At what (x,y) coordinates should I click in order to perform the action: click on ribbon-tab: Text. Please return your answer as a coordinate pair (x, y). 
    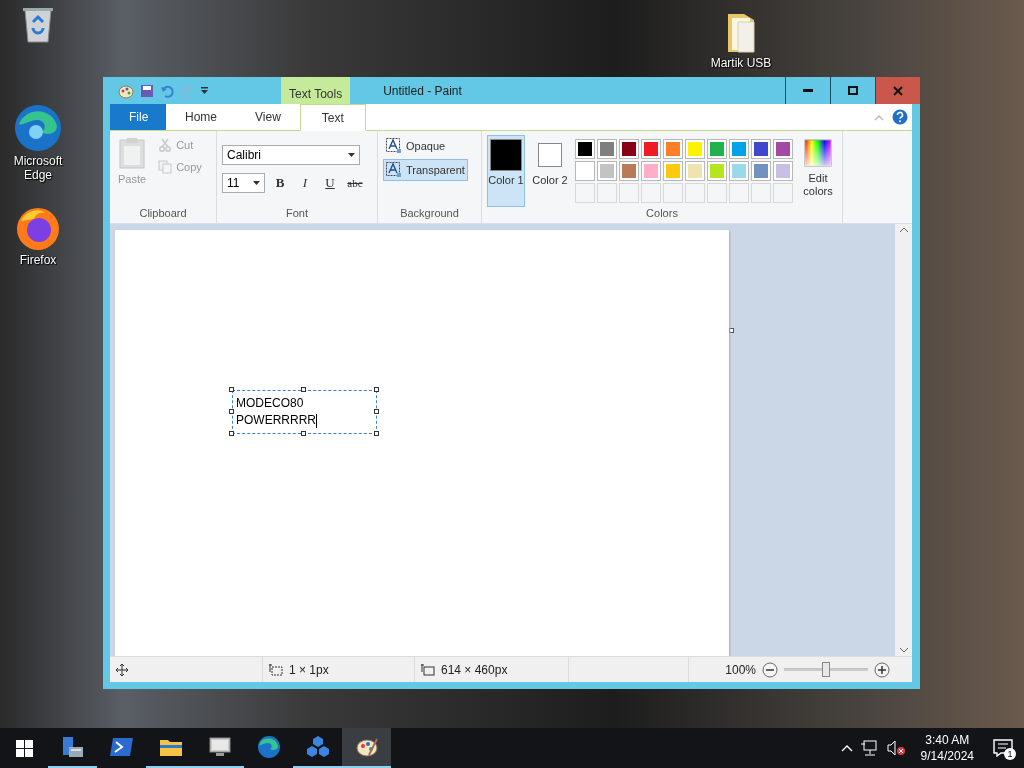
    Looking at the image, I should click on (332, 117).